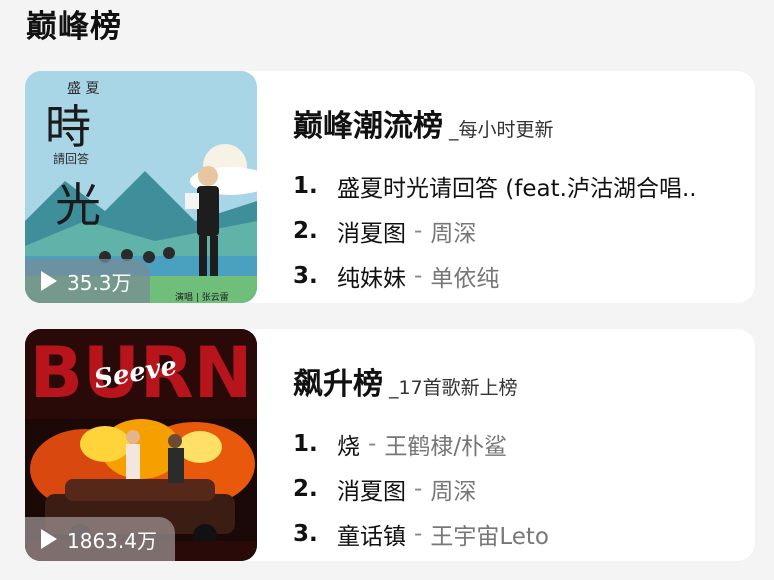  I want to click on artist-name: 单依纯, so click(465, 278).